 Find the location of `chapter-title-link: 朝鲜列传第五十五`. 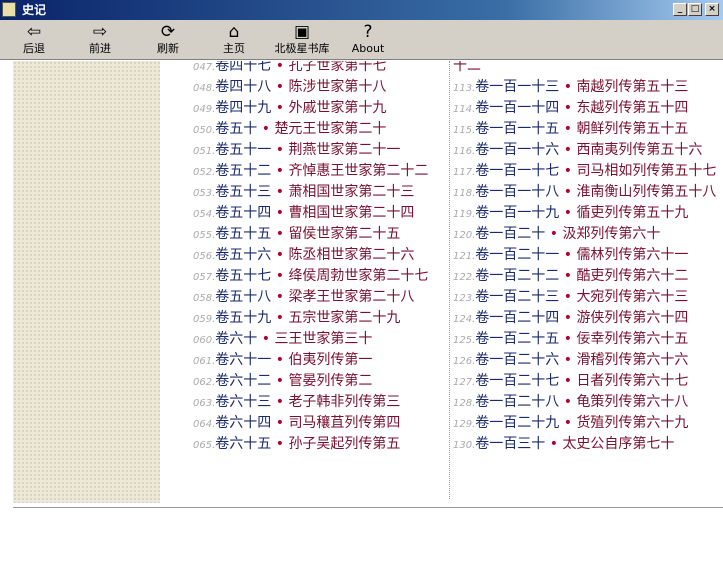

chapter-title-link: 朝鲜列传第五十五 is located at coordinates (632, 129).